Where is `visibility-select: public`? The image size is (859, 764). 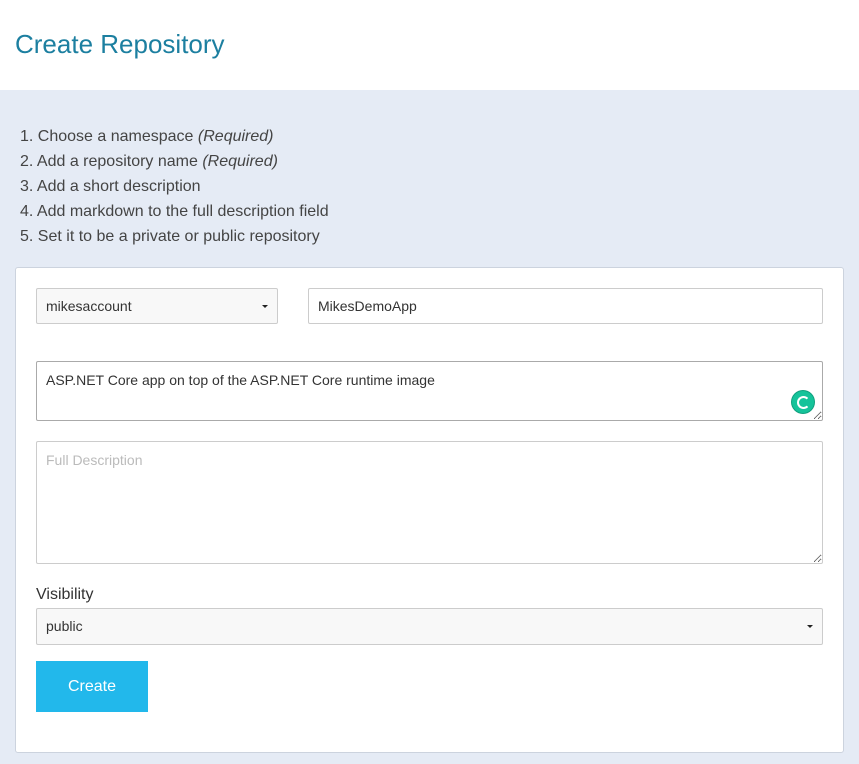 visibility-select: public is located at coordinates (429, 626).